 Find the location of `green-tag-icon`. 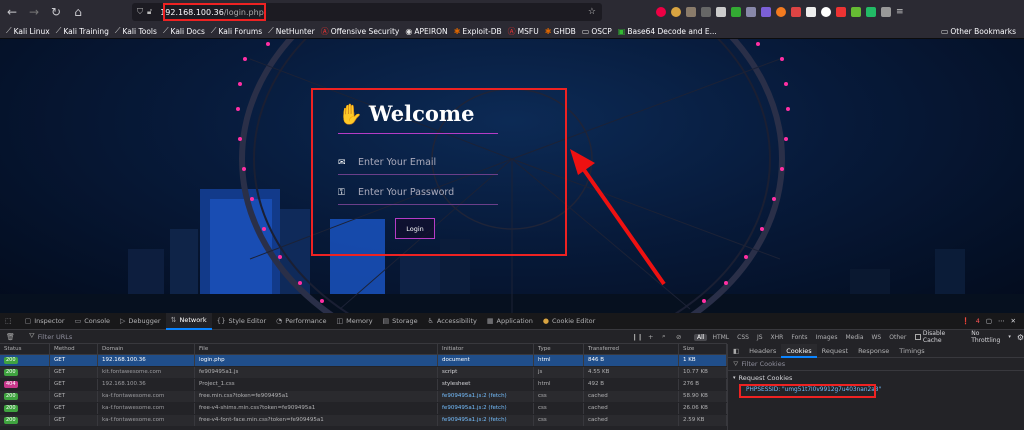

green-tag-icon is located at coordinates (871, 12).